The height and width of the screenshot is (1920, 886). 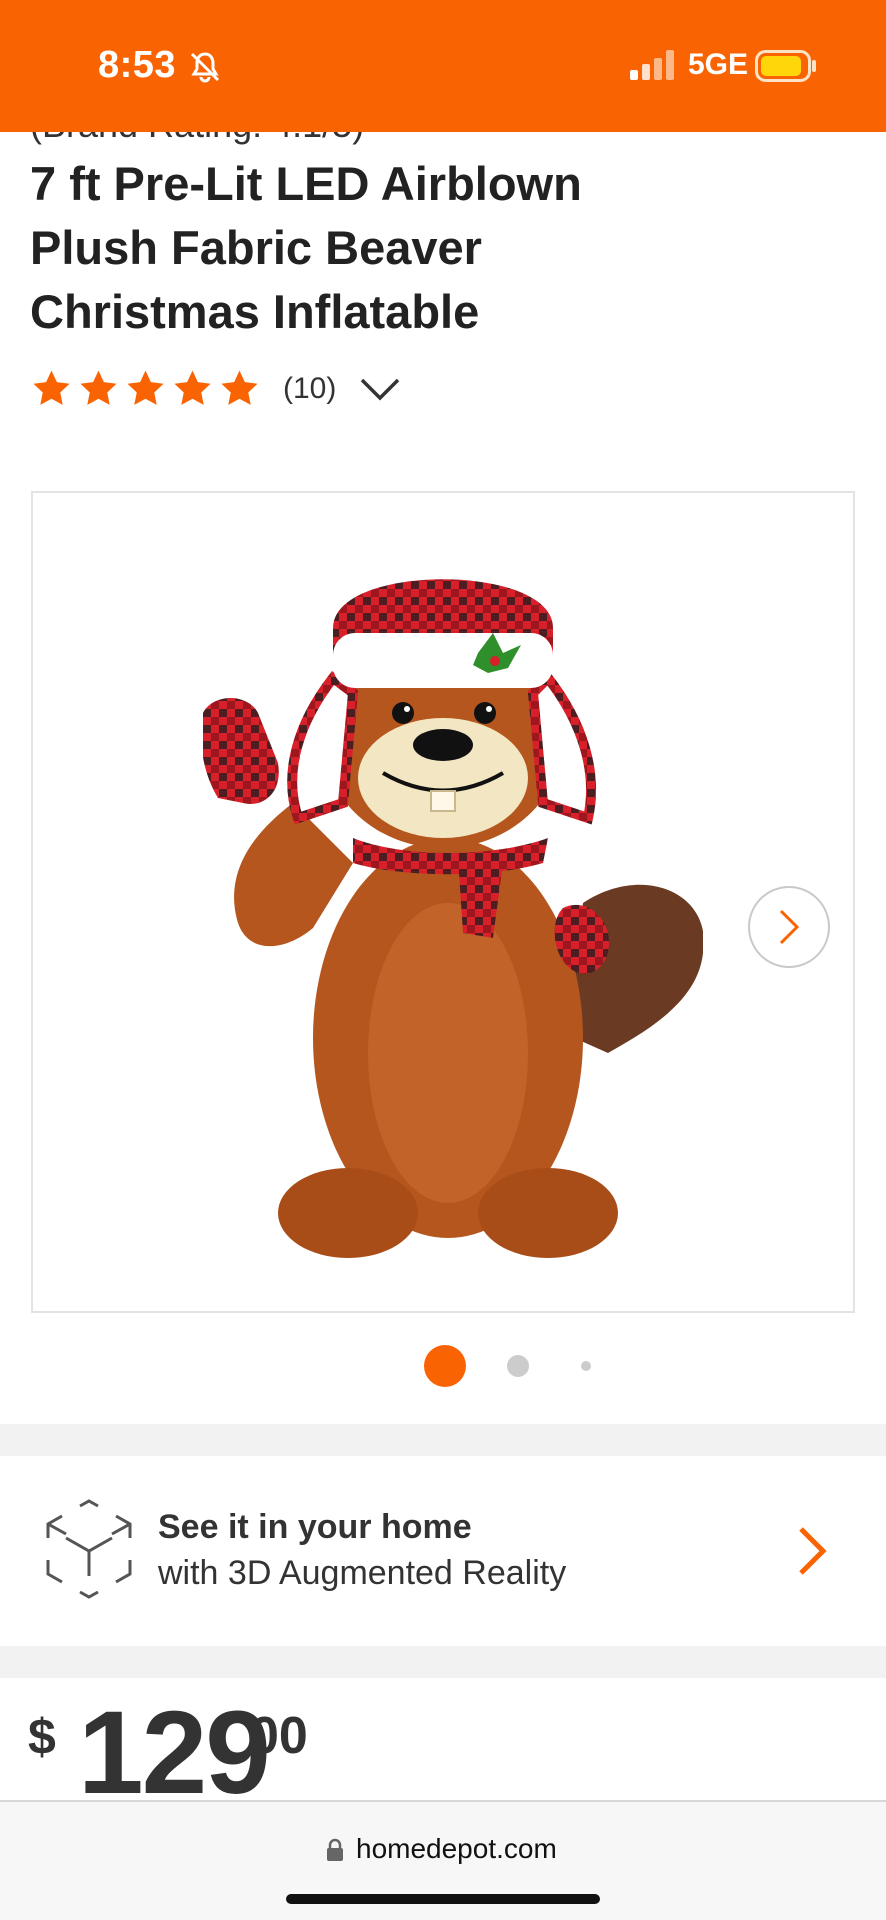 What do you see at coordinates (205, 67) in the screenshot?
I see `bell-slash-icon` at bounding box center [205, 67].